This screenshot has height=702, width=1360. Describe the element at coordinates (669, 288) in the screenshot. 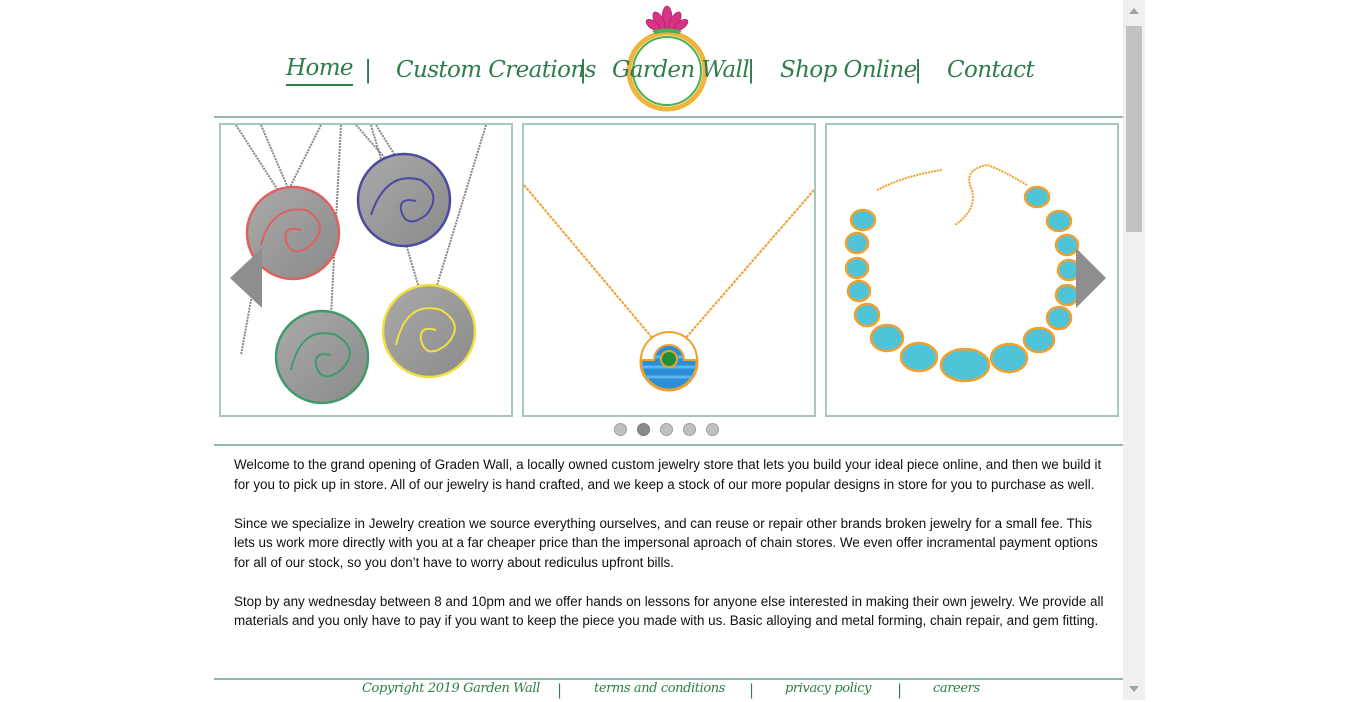

I see `blue-pendant-necklace-image-icon` at that location.